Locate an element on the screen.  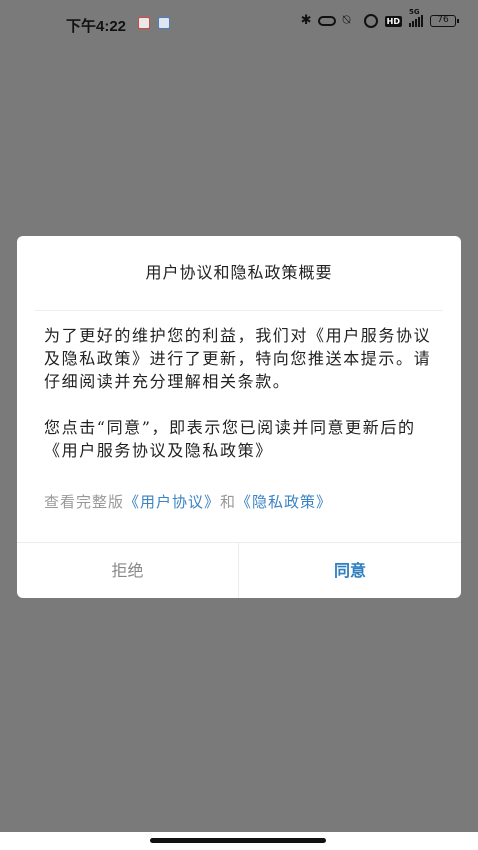
user-agreement-link: 《用户协议》 is located at coordinates (172, 502).